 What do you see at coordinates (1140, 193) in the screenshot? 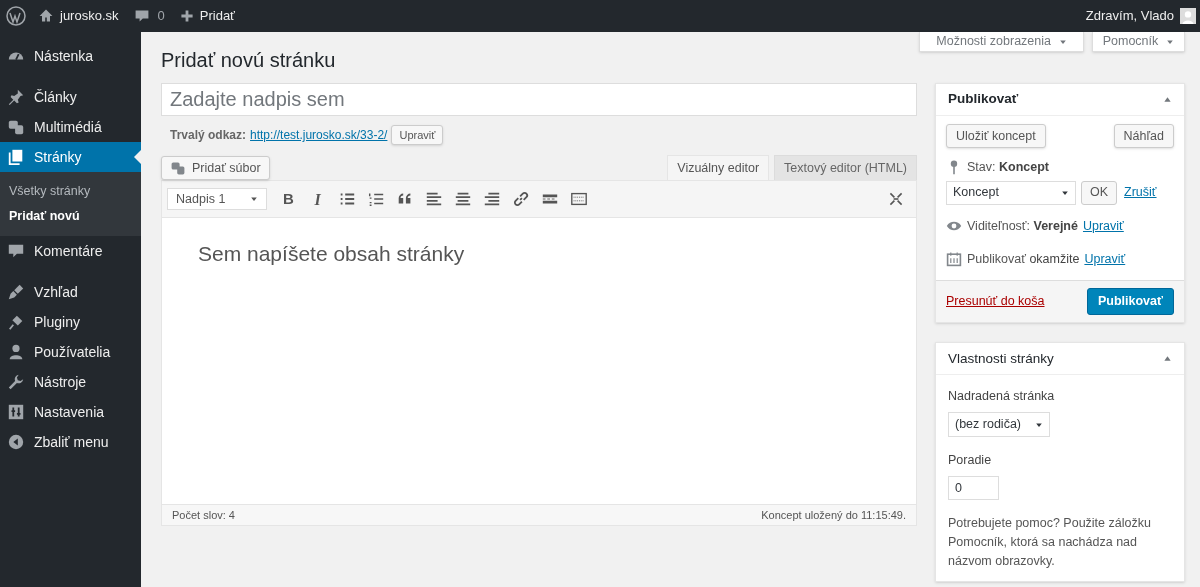
I see `cancel-link: Zrušiť` at bounding box center [1140, 193].